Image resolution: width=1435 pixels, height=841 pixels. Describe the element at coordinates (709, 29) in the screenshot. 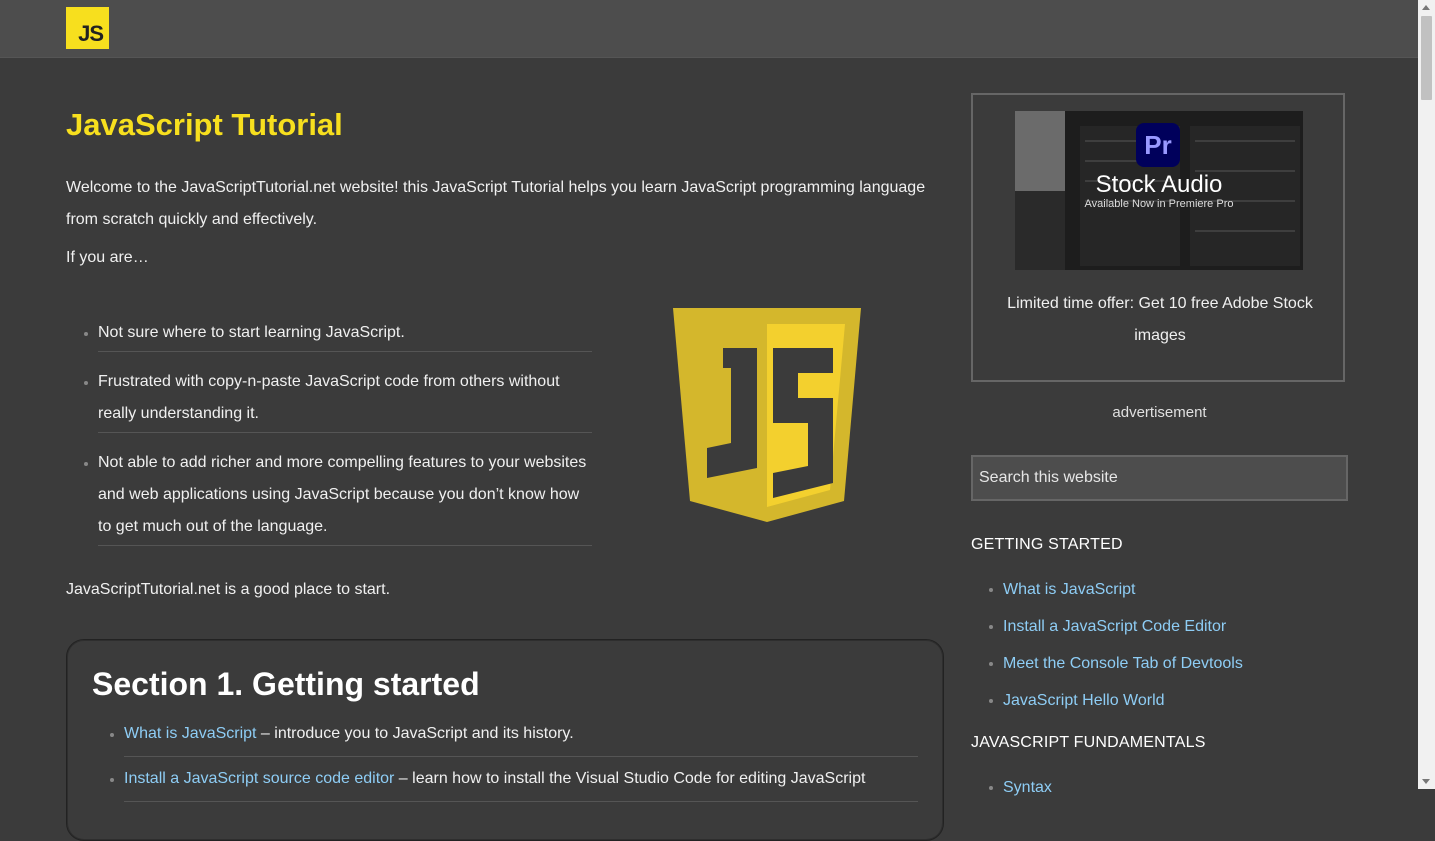

I see `site-header: JS` at that location.